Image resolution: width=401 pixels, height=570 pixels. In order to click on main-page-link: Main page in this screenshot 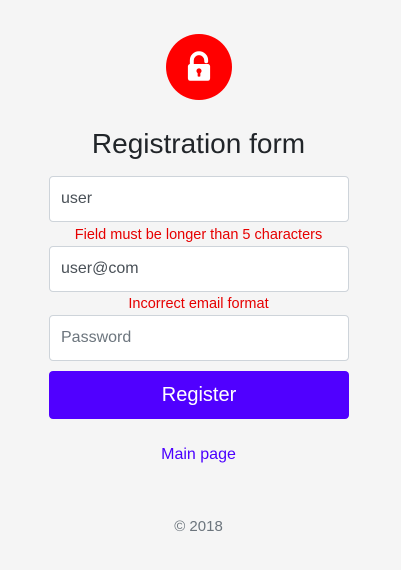, I will do `click(198, 454)`.